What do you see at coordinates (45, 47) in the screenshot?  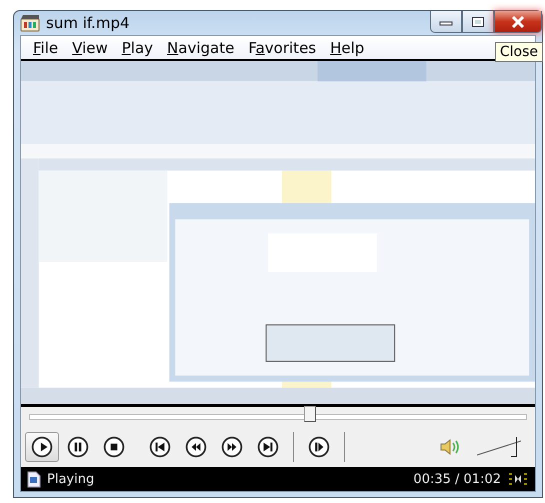 I see `menu-item: File` at bounding box center [45, 47].